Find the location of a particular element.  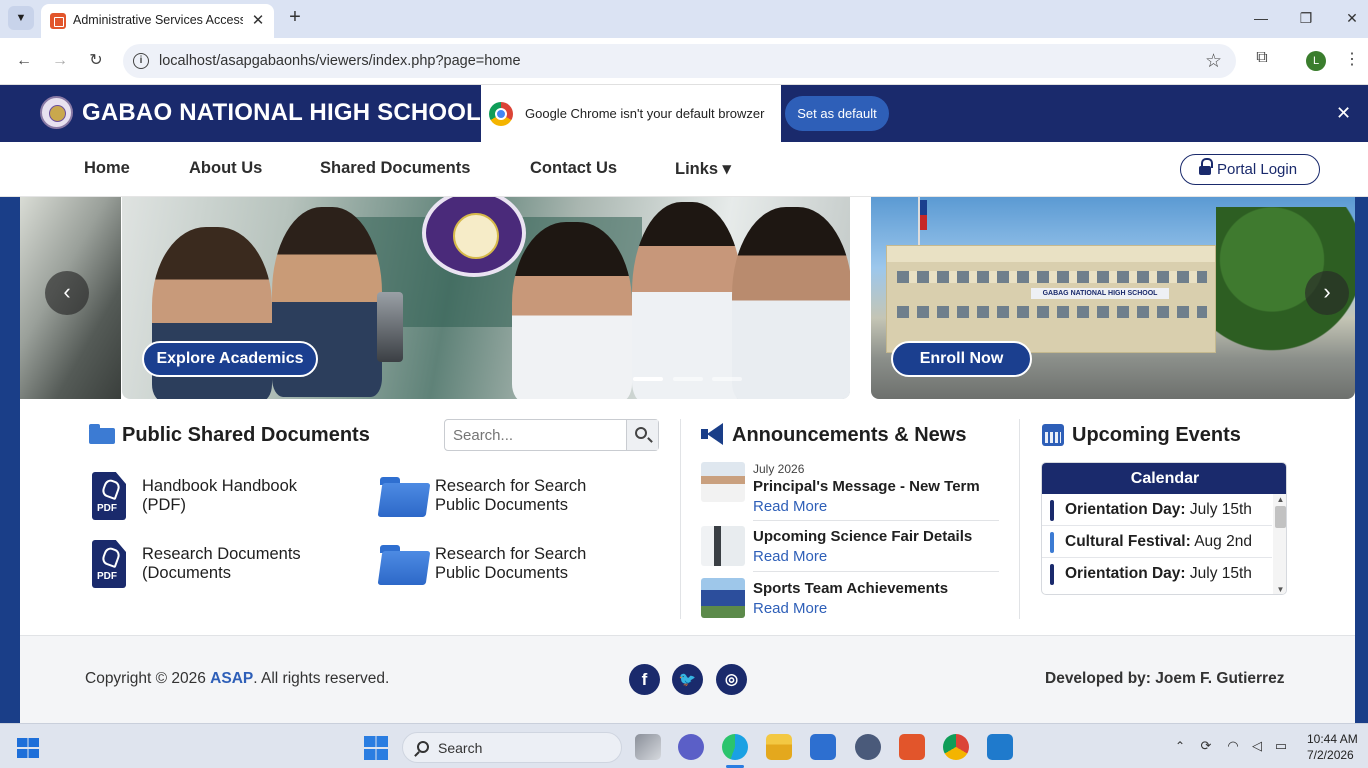

clock-date: 7/2/2026 is located at coordinates (1330, 755).